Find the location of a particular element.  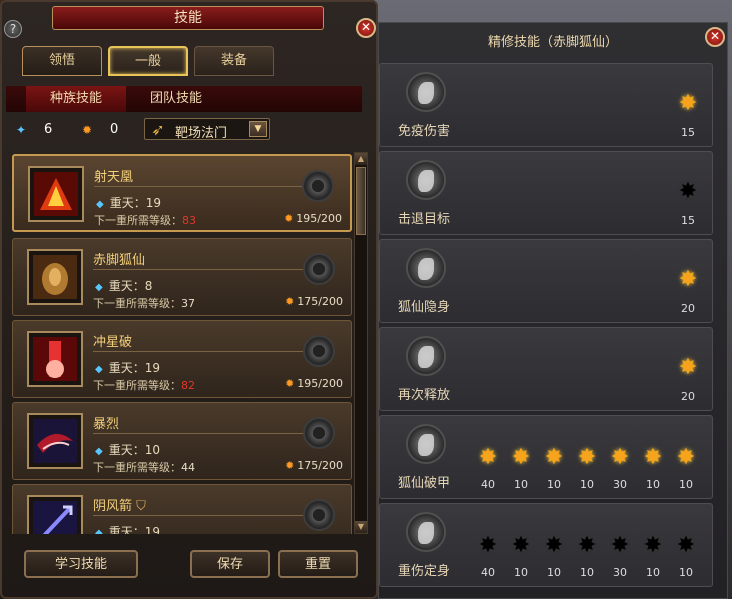

refine-row: 再次释放 ✸ 20 is located at coordinates (546, 369).